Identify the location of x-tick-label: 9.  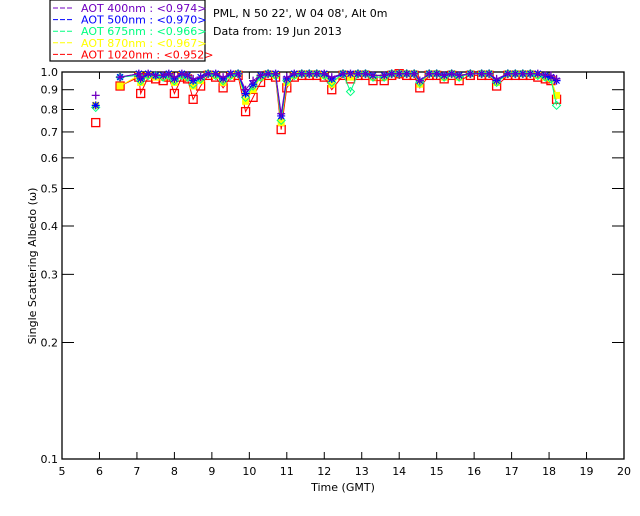
(211, 471).